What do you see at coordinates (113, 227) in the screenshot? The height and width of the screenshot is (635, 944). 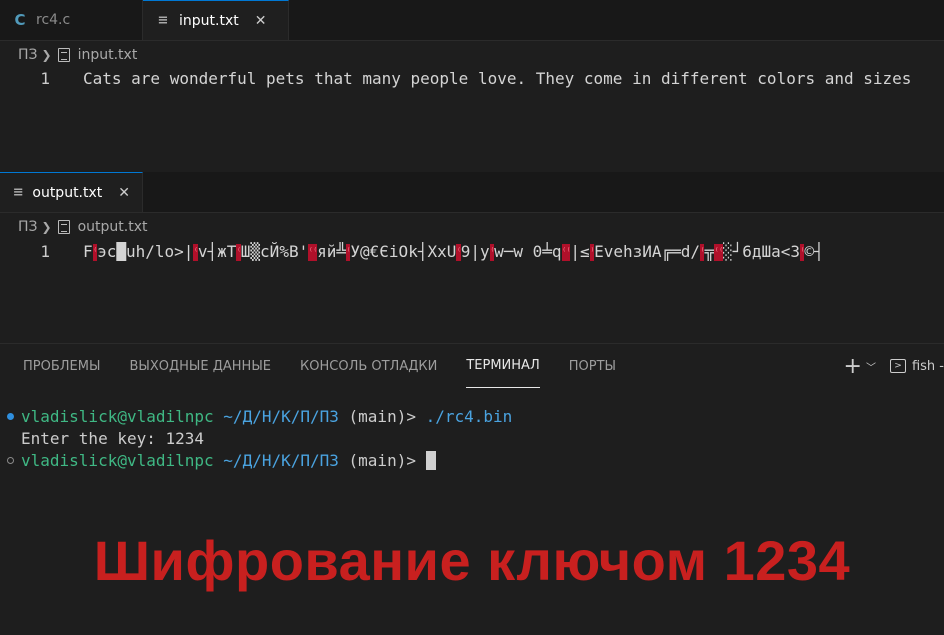 I see `breadcrumb-file: output.txt` at bounding box center [113, 227].